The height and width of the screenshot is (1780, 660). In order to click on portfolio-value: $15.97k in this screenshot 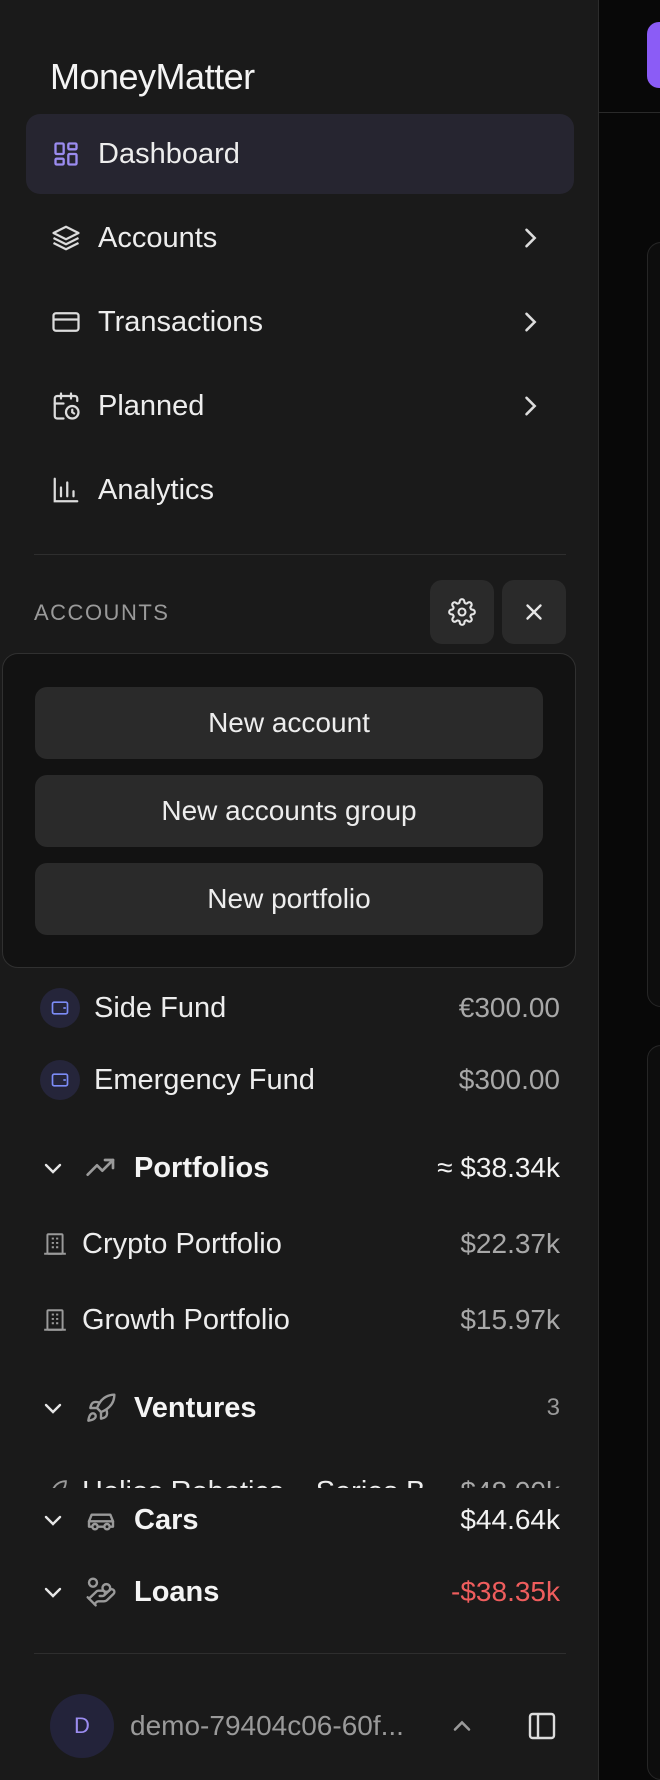, I will do `click(510, 1319)`.